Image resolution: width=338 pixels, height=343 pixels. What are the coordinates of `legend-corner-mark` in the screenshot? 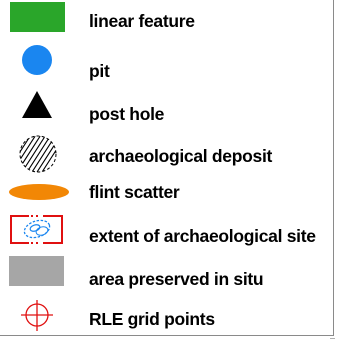 It's located at (332, 338).